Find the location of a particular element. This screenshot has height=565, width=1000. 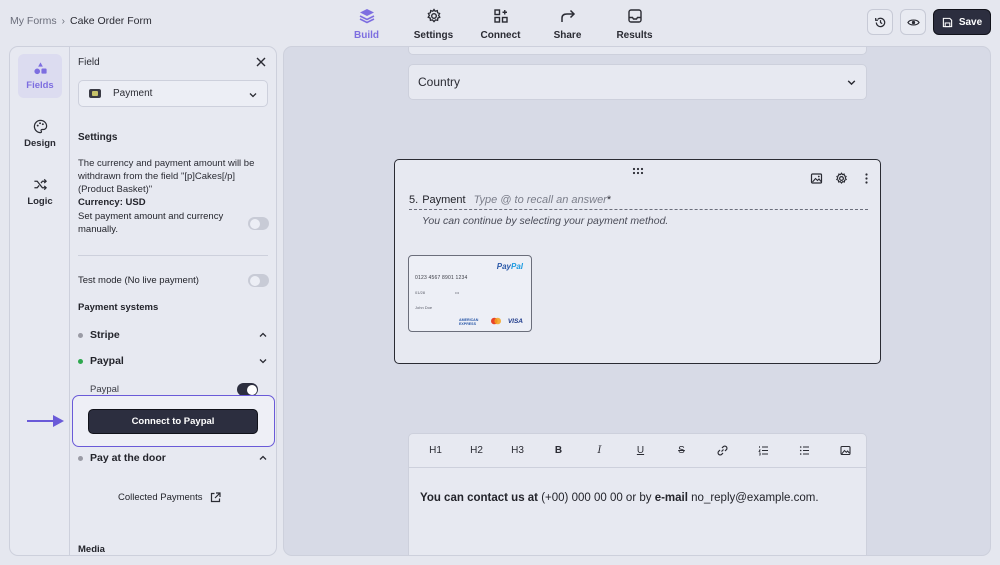

provider-paypal-label: Paypal is located at coordinates (107, 361).